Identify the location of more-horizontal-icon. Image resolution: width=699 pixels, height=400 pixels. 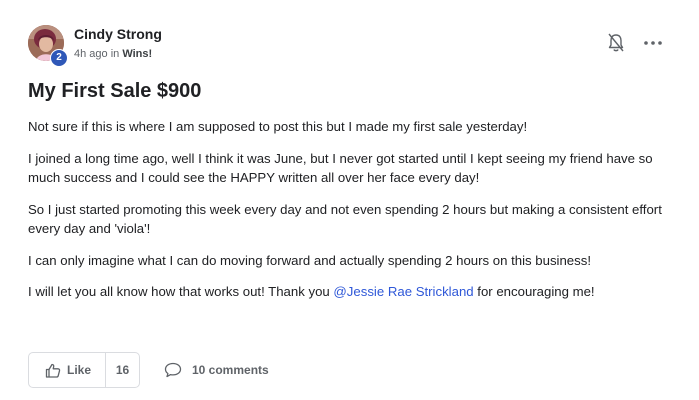
(653, 43).